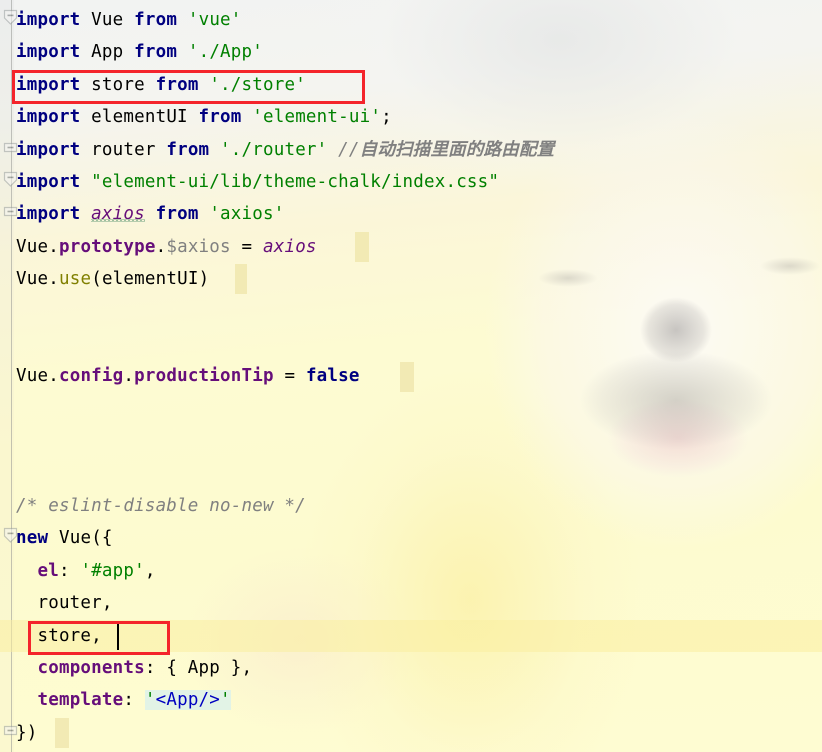 This screenshot has width=822, height=752. I want to click on code-token: ,, so click(150, 570).